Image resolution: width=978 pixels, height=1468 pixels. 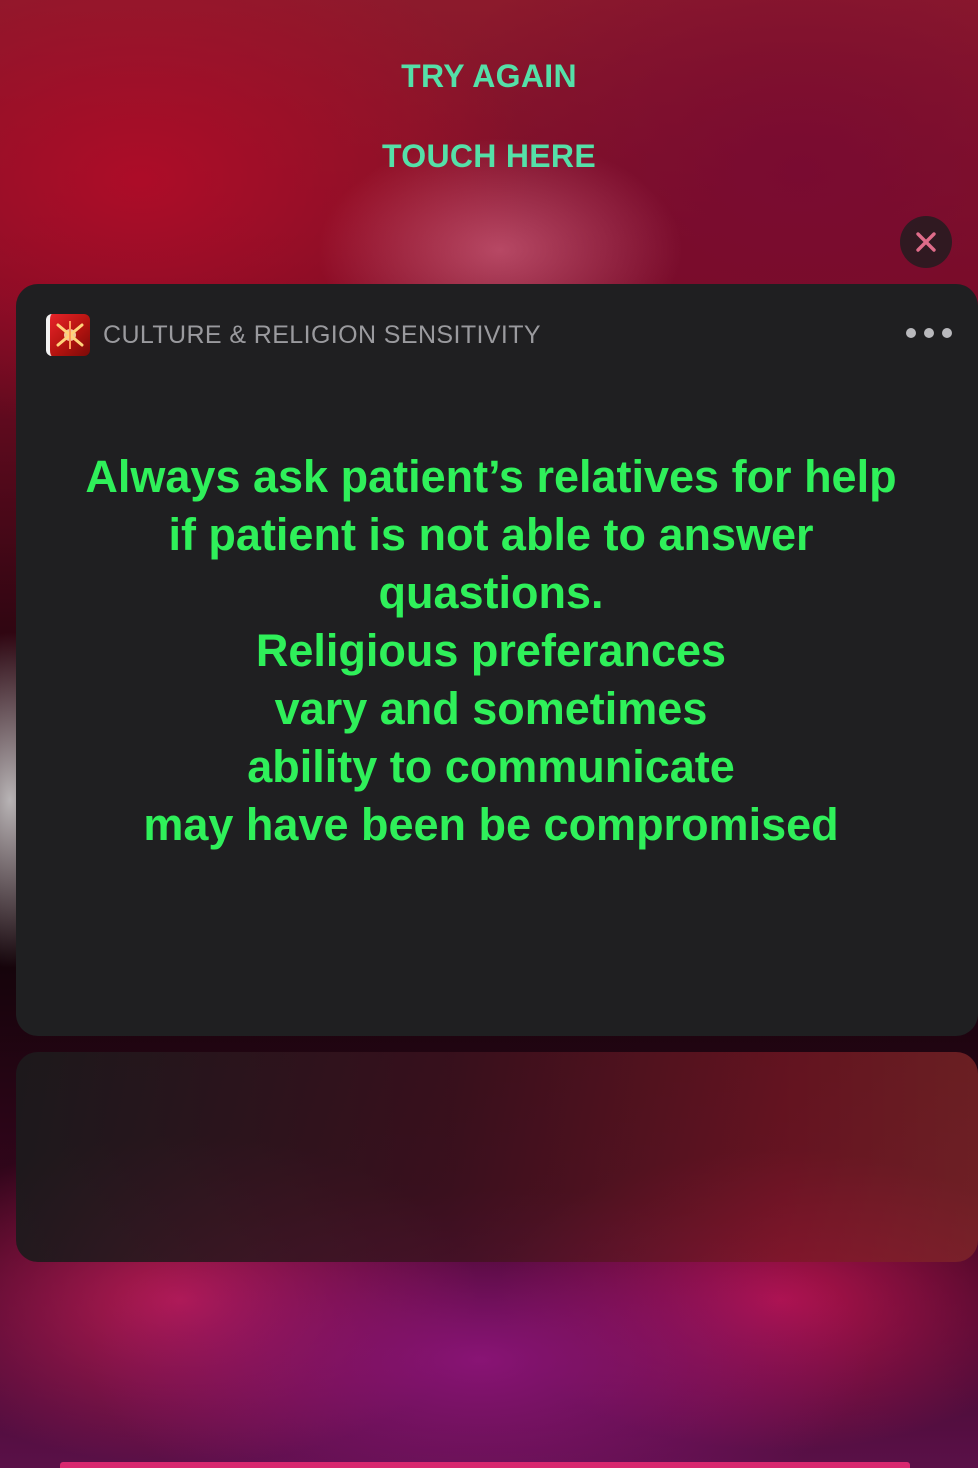 I want to click on close-button, so click(x=926, y=242).